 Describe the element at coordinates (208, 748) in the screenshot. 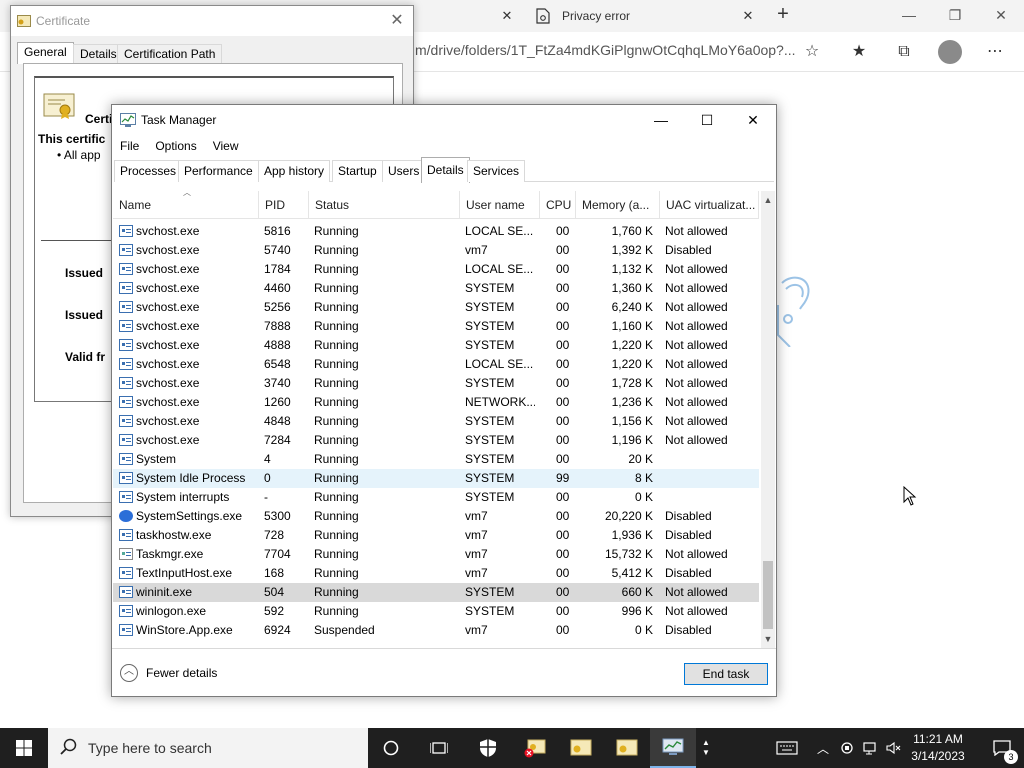

I see `taskbar-search-box: Type here to search` at that location.